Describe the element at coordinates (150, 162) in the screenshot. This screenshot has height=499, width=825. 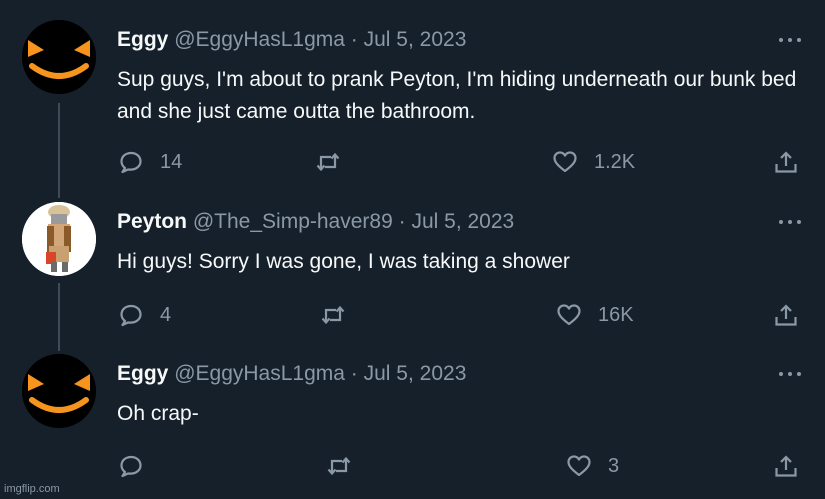
I see `reply-button: 14` at that location.